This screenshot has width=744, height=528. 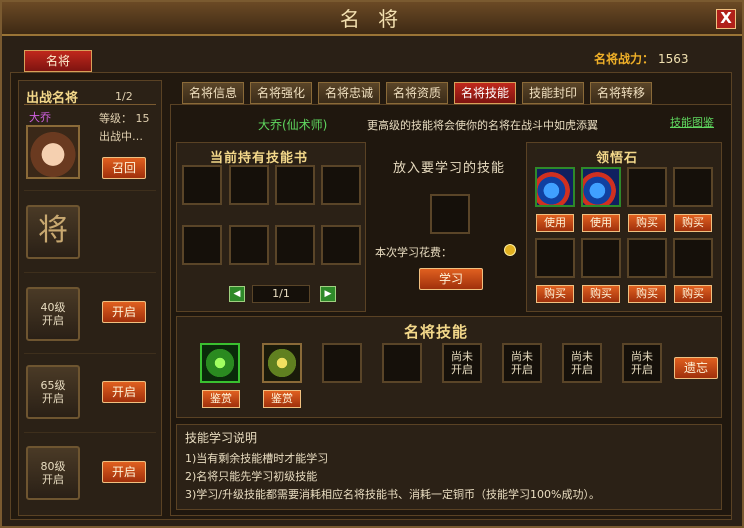 I want to click on level-label: 等级：, so click(x=115, y=118).